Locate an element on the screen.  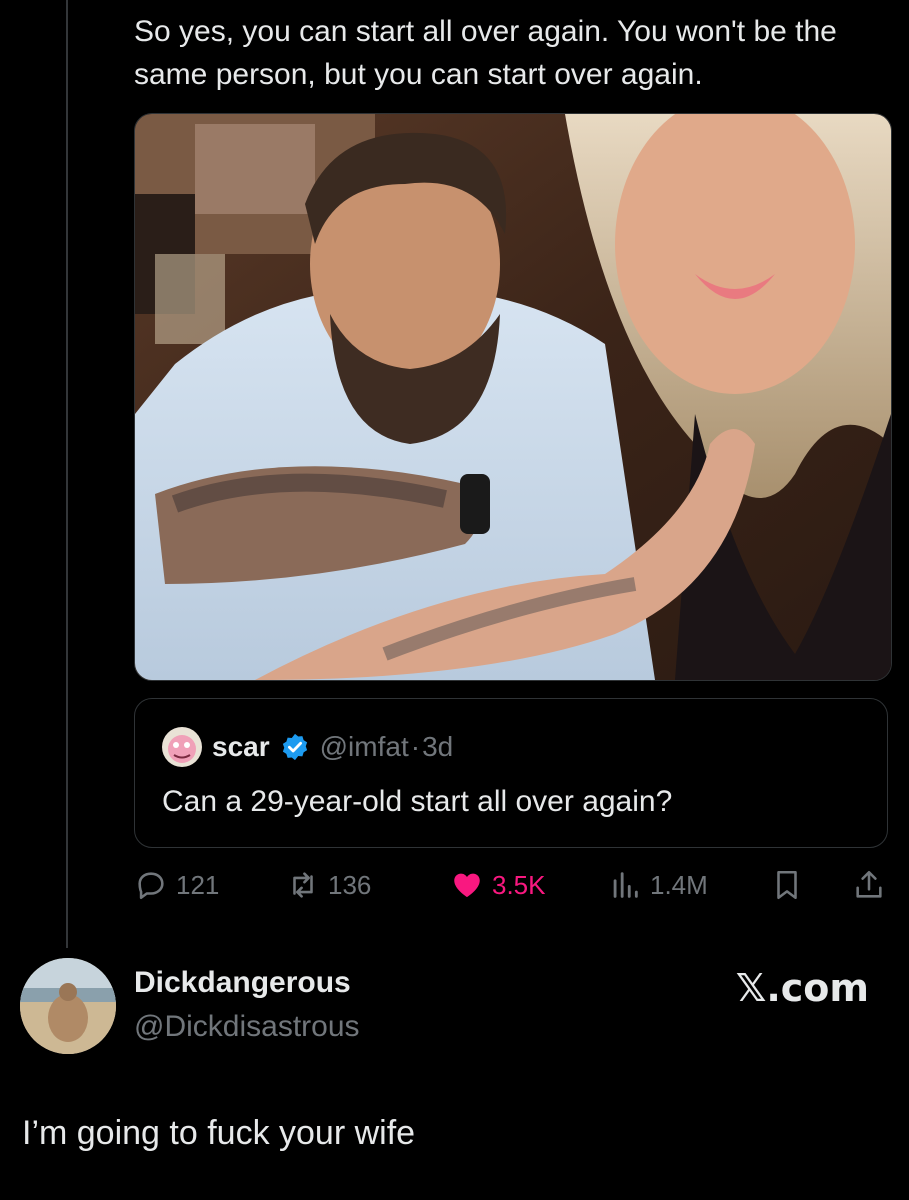
quoted-user-handle: @imfat is located at coordinates (364, 747).